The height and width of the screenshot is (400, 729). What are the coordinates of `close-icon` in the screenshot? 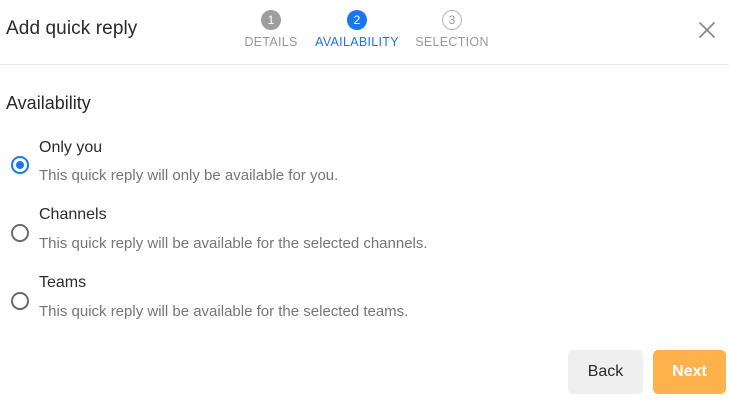 It's located at (707, 30).